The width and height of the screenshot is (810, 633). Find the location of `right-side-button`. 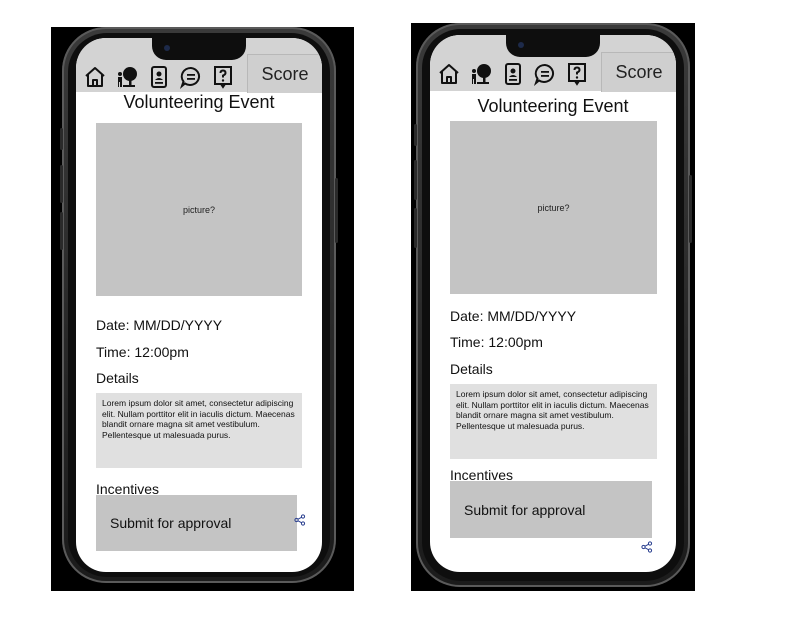

right-side-button is located at coordinates (415, 135).